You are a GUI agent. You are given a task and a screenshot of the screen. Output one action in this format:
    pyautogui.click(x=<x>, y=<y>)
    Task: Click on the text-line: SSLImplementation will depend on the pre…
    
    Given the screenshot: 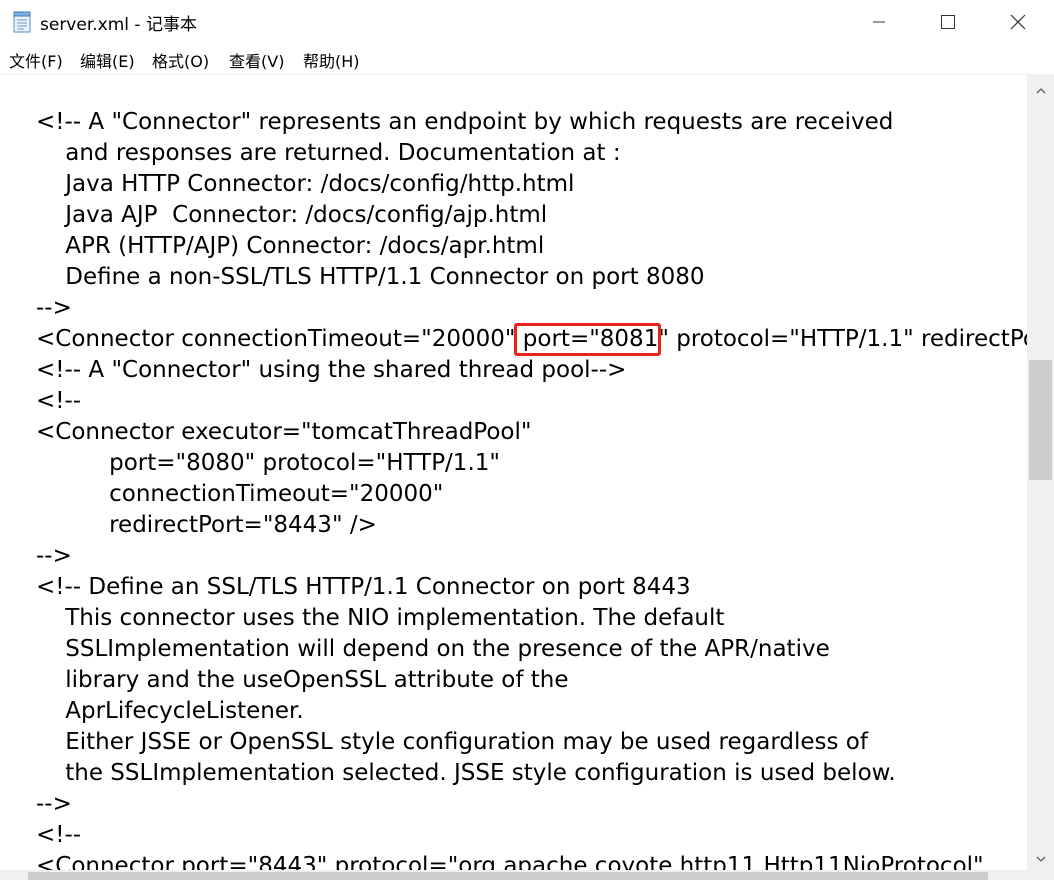 What is the action you would take?
    pyautogui.click(x=433, y=649)
    